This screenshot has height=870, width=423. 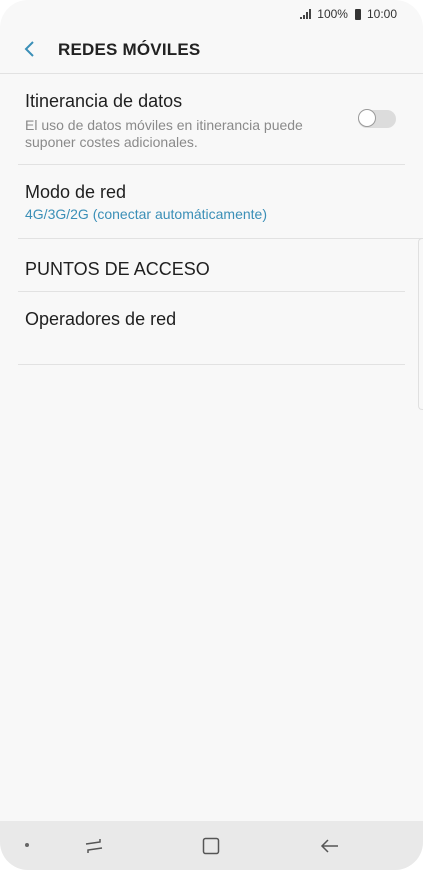 What do you see at coordinates (146, 214) in the screenshot?
I see `network-mode-value: 4G/3G/2G (conectar automáticamente)` at bounding box center [146, 214].